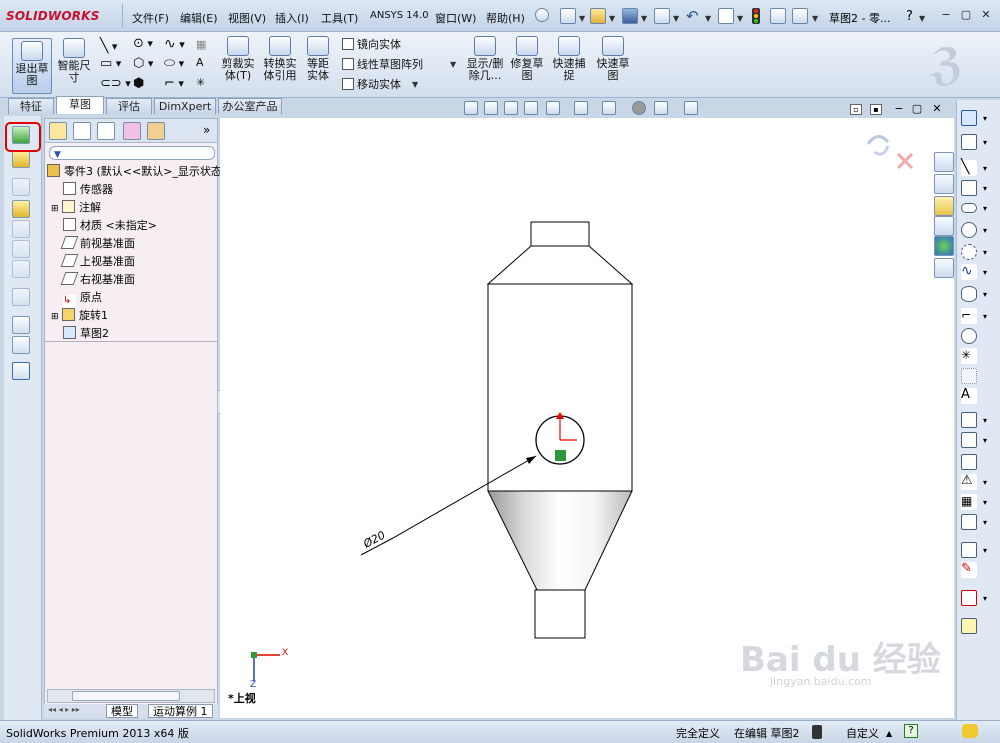  Describe the element at coordinates (817, 732) in the screenshot. I see `rebuild-status-icon` at that location.